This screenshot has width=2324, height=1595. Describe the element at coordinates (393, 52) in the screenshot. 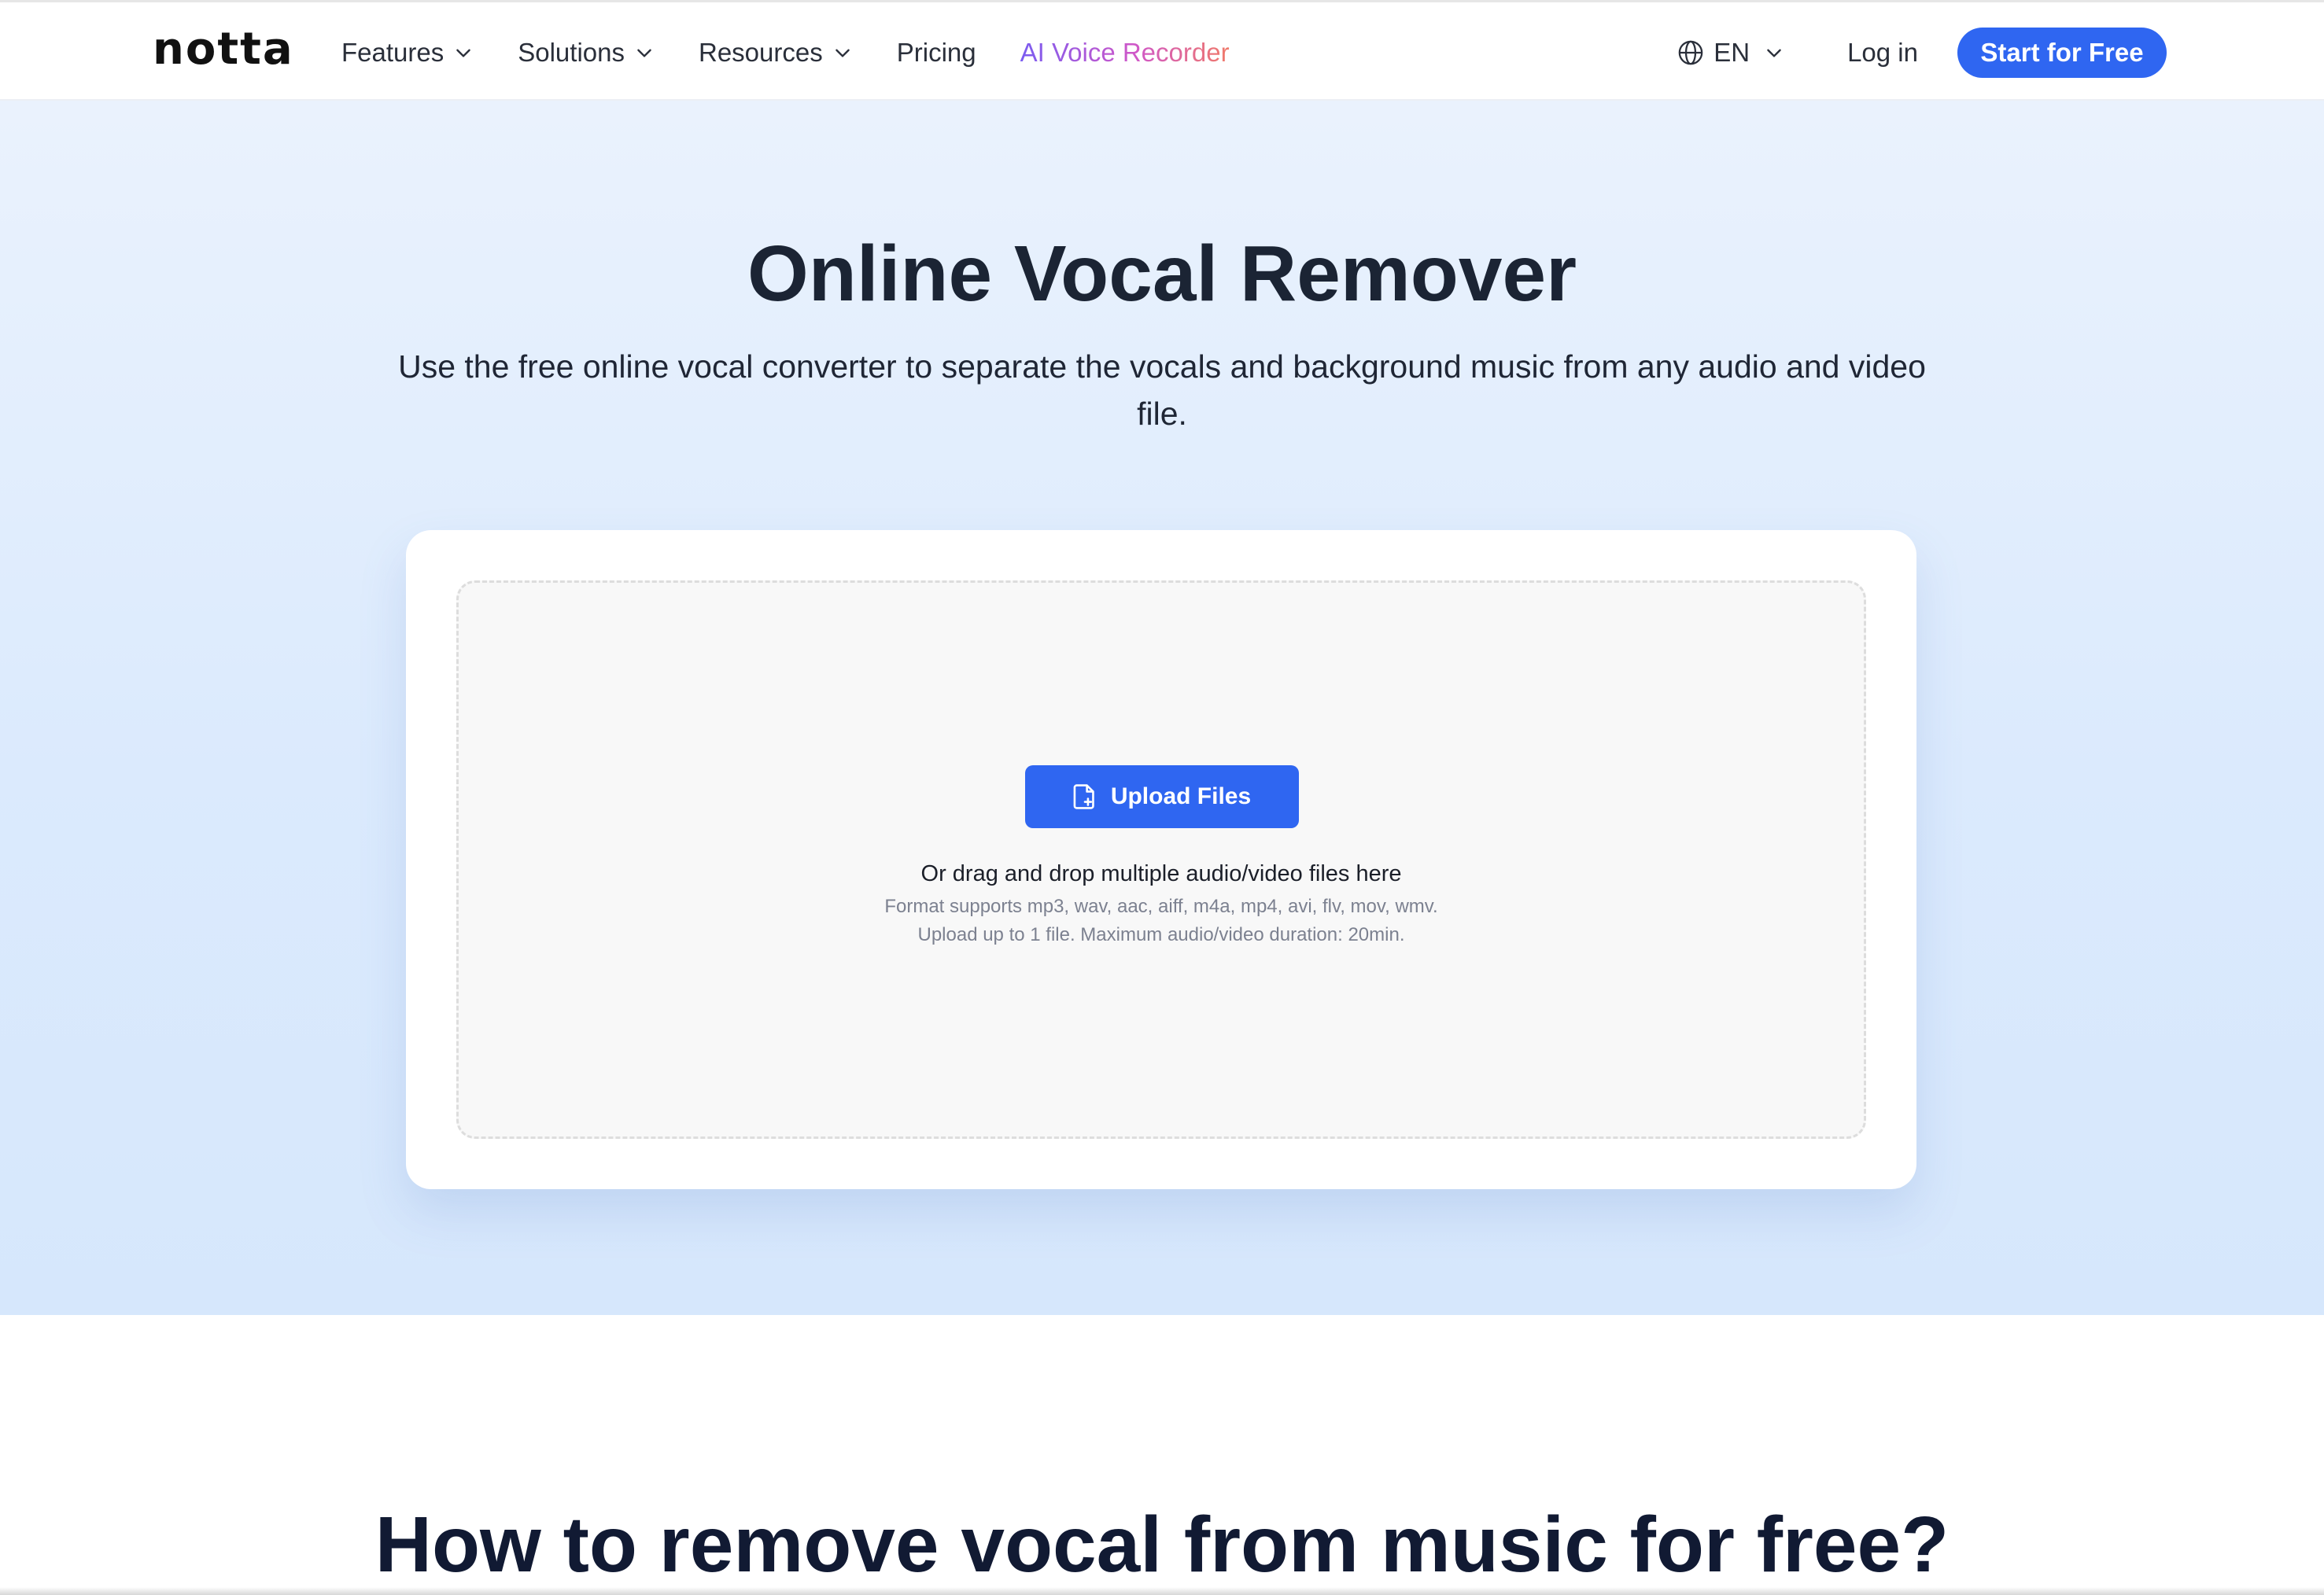

I see `nav-item-label: Features` at that location.